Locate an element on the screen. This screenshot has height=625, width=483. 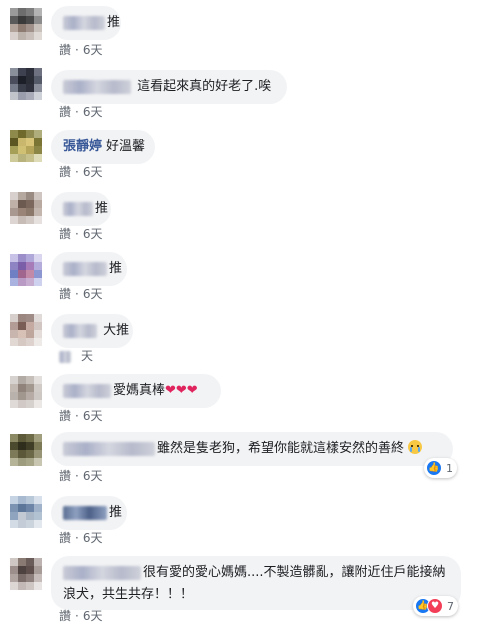
comment-bubble: 大推 is located at coordinates (92, 331).